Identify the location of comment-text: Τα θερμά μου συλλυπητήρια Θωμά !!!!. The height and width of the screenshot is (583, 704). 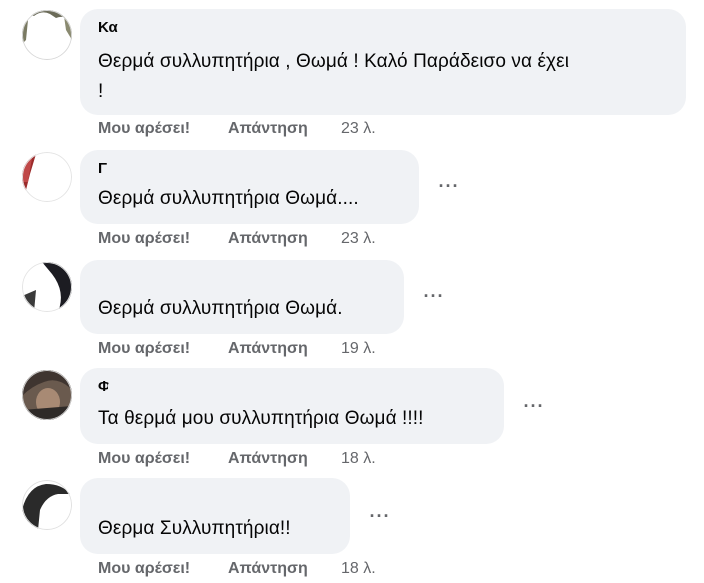
(261, 419).